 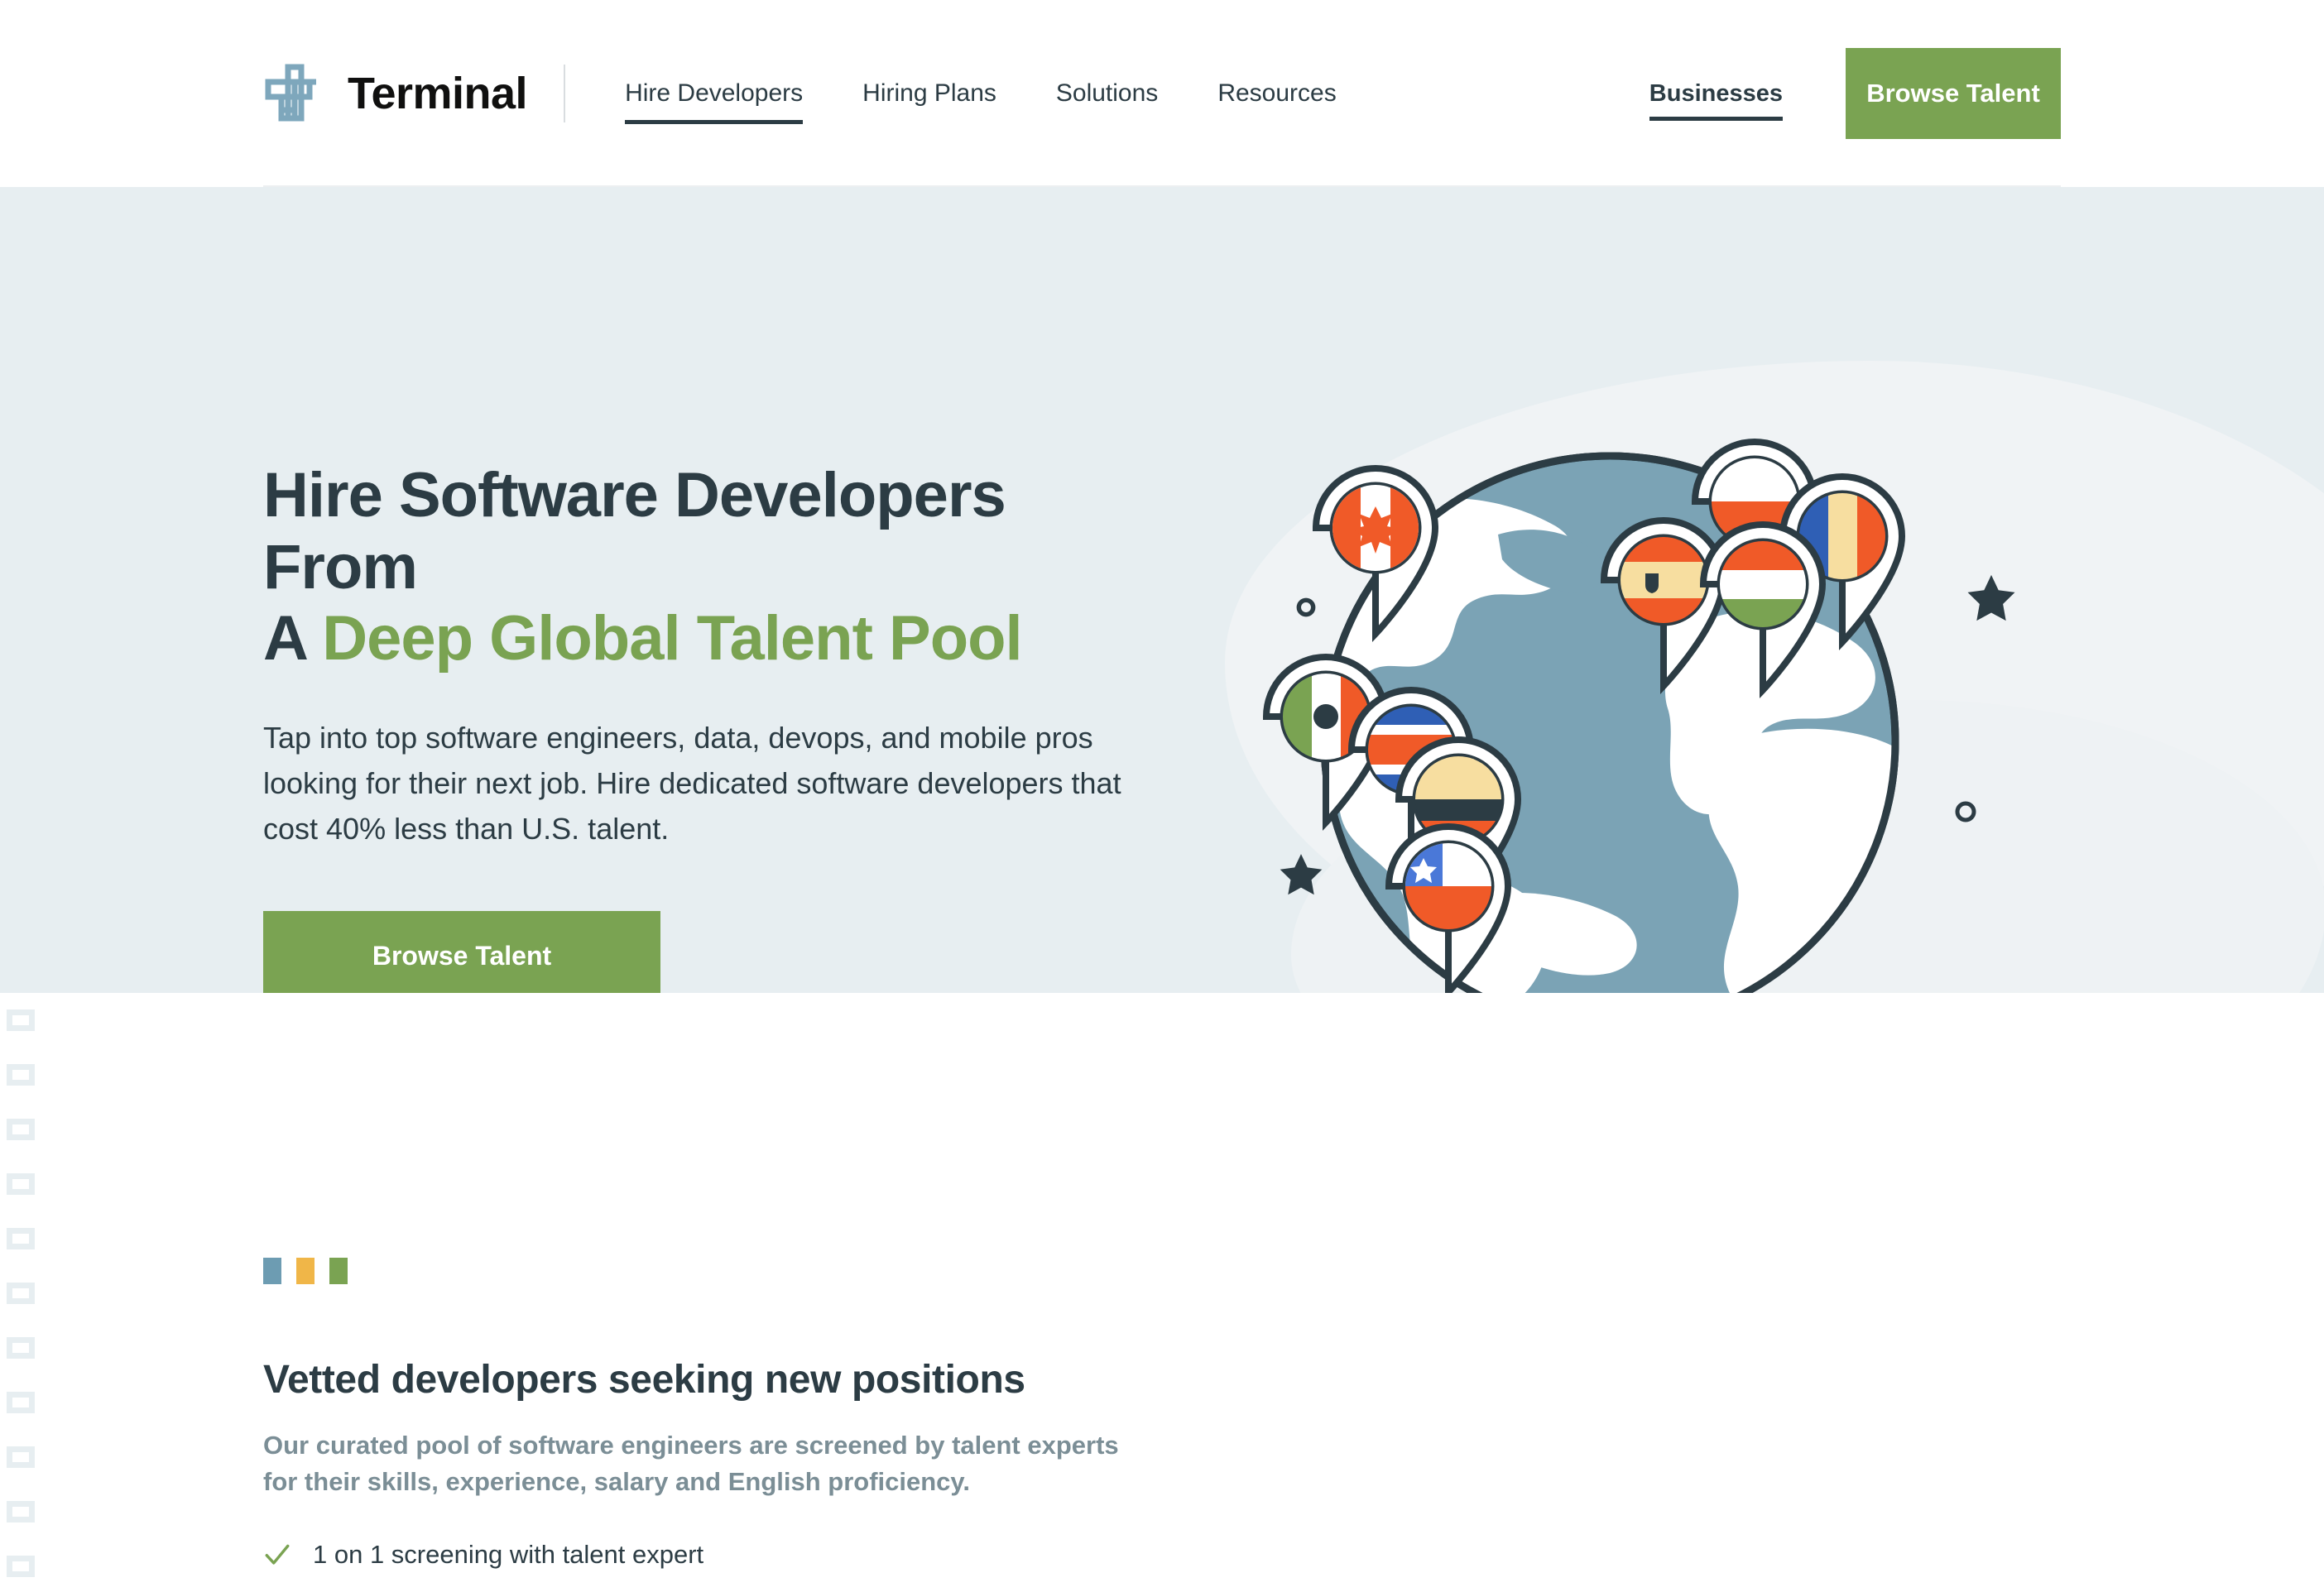 I want to click on list-item-label: 1 on 1 screening with talent expert, so click(x=509, y=1555).